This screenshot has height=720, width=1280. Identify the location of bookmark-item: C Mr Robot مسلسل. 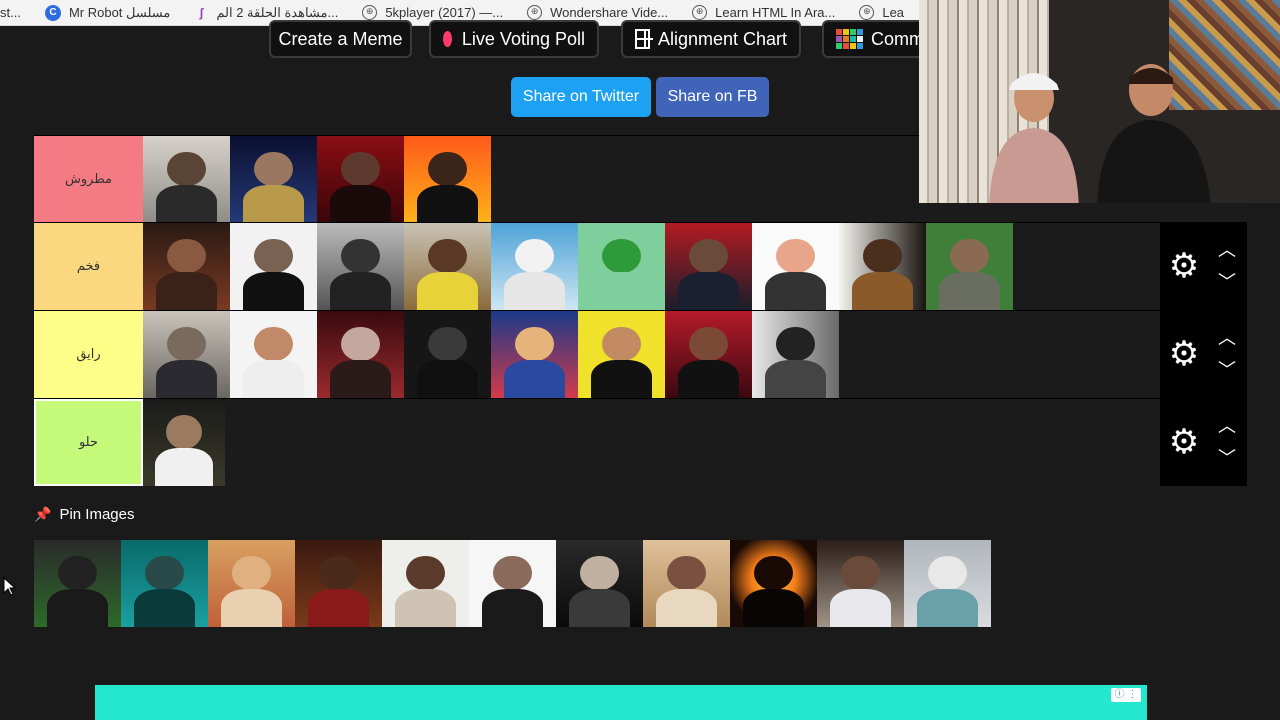
(107, 12).